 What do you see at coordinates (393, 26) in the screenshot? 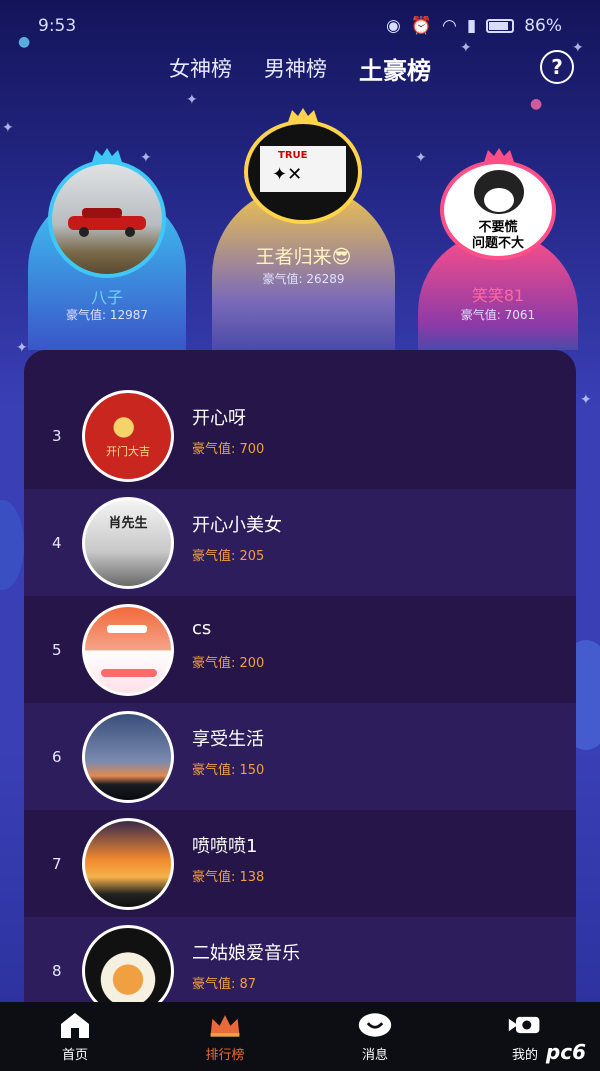
I see `eye-icon: ◉` at bounding box center [393, 26].